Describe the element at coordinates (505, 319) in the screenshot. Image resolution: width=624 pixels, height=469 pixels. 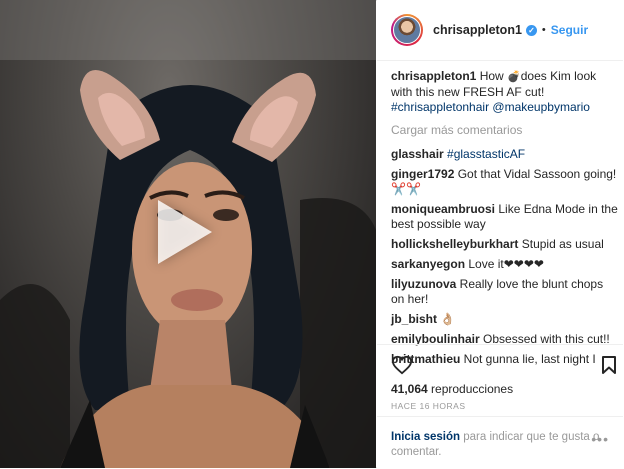
I see `comment-item: jb_bisht 👌🏼` at that location.